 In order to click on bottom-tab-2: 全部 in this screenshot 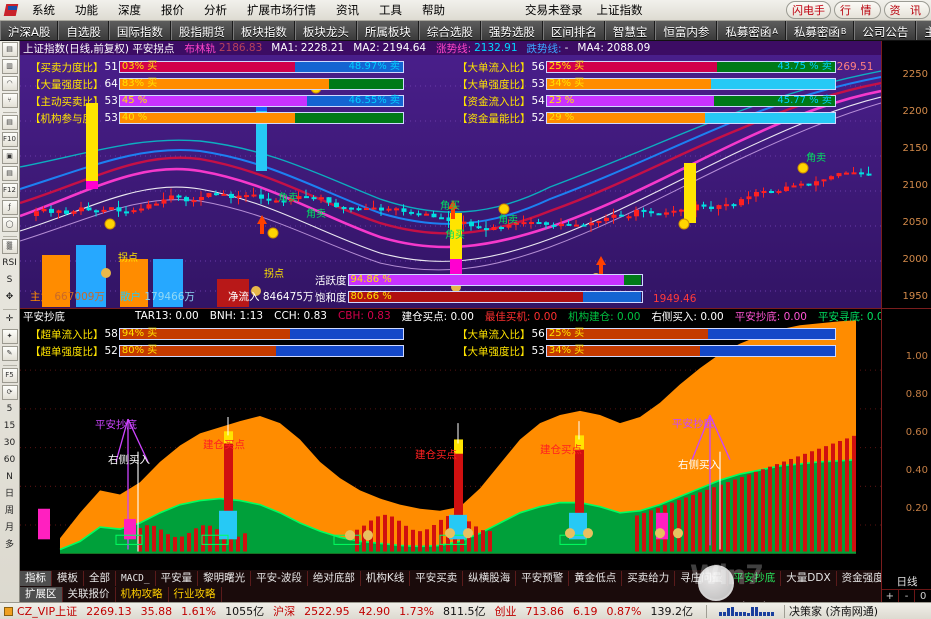, I will do `click(100, 578)`.